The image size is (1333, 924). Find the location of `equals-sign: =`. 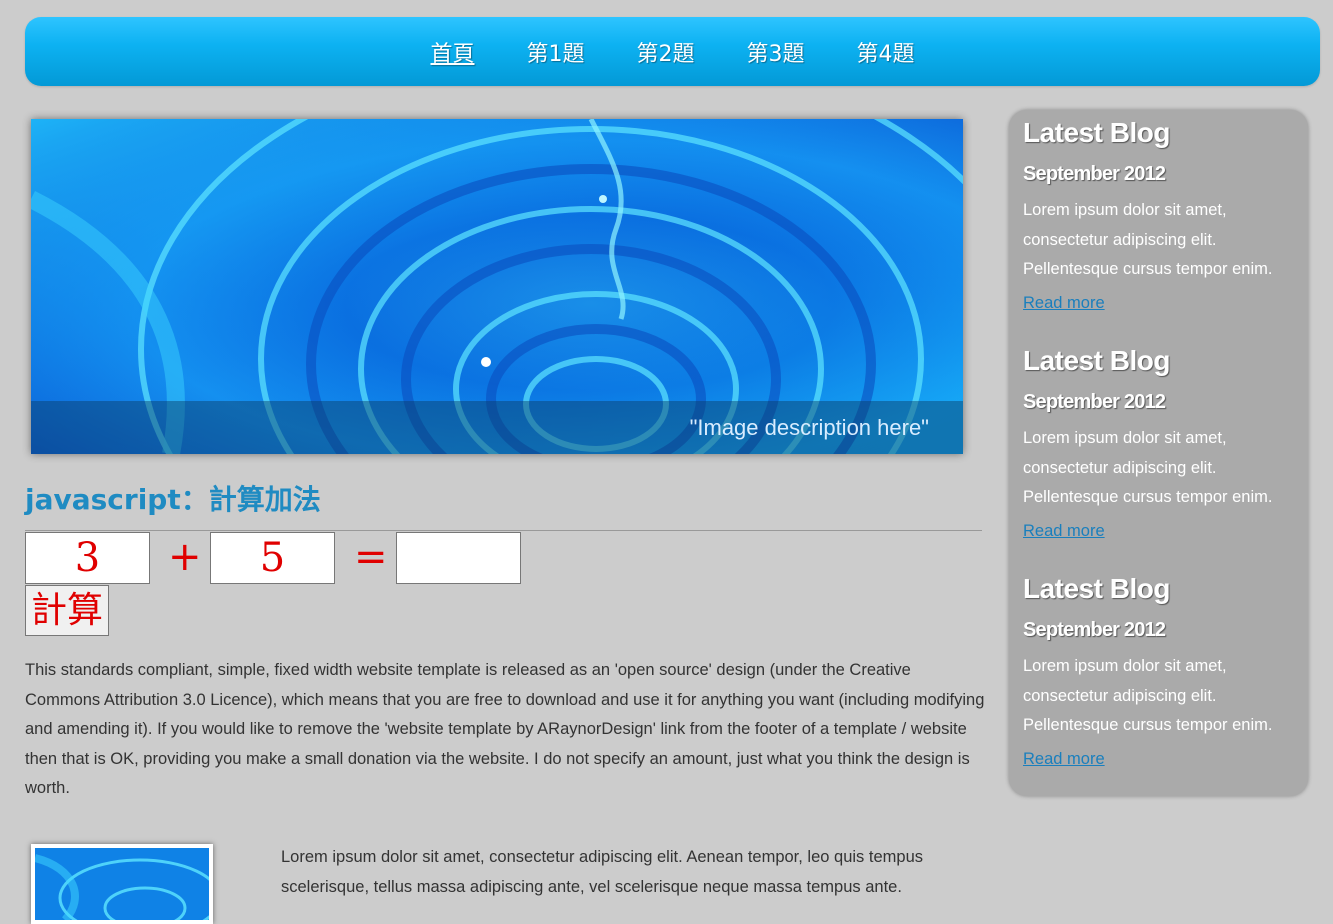

equals-sign: = is located at coordinates (371, 557).